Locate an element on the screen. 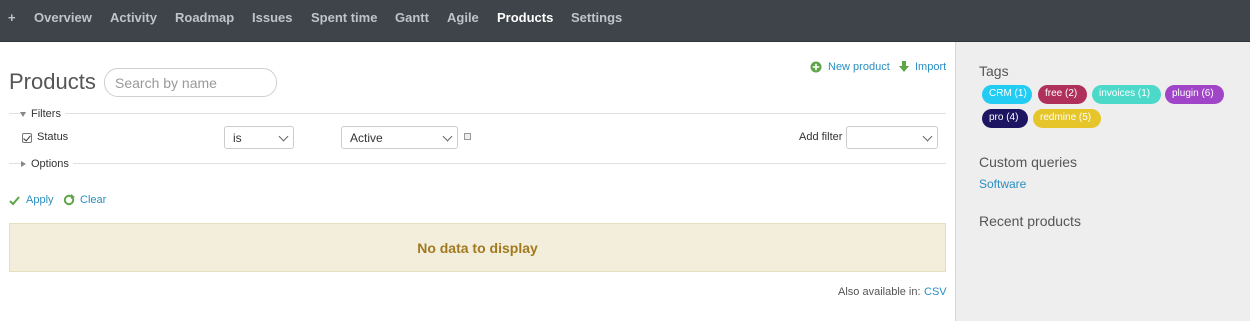  reload-icon is located at coordinates (69, 201).